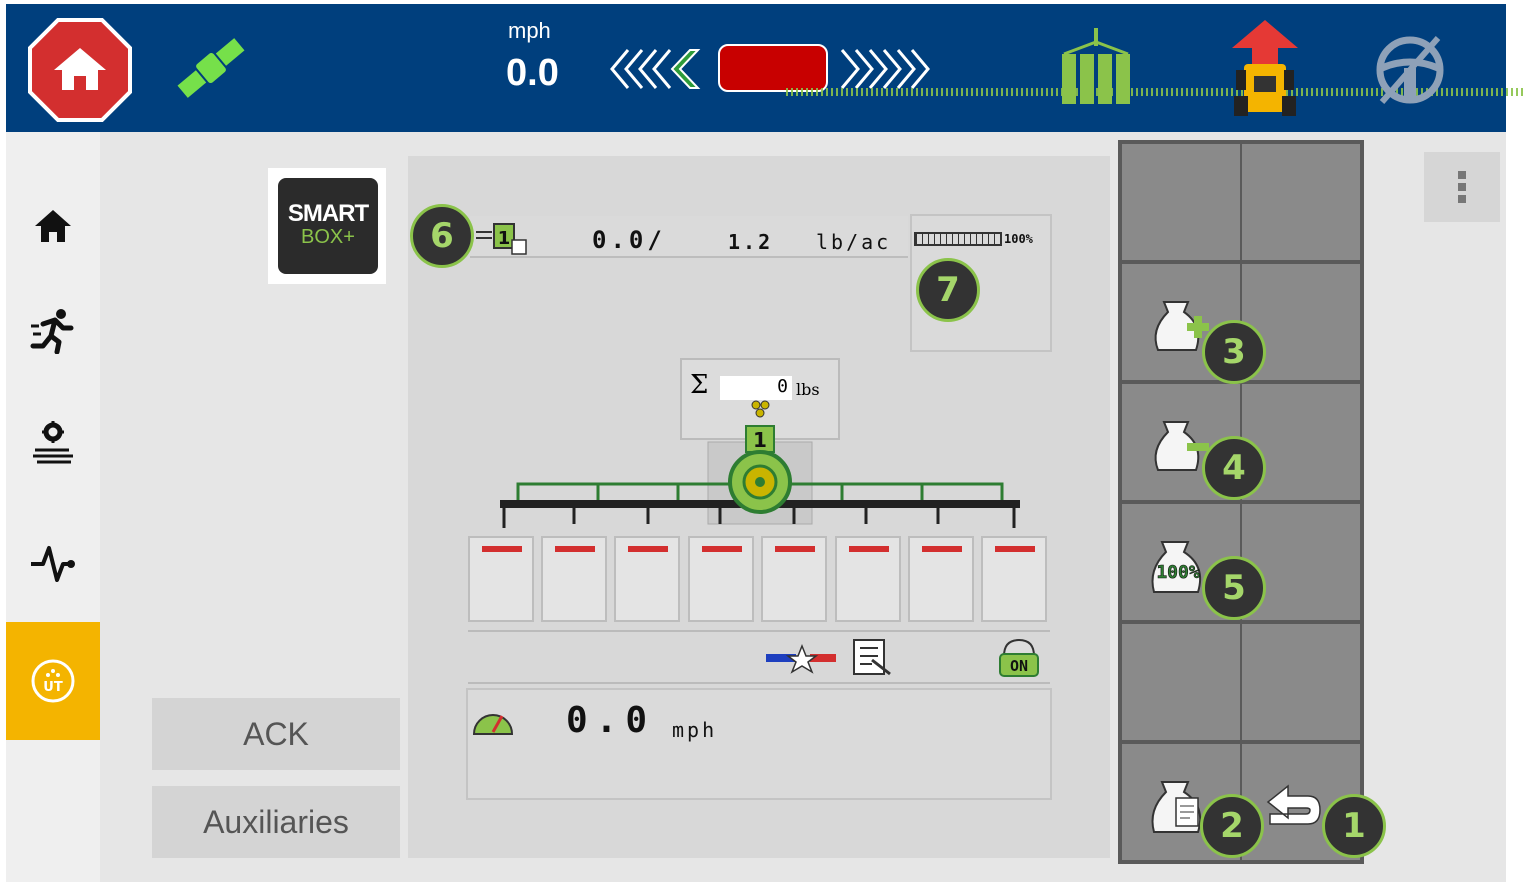  Describe the element at coordinates (854, 242) in the screenshot. I see `rate-unit: lb/ac` at that location.